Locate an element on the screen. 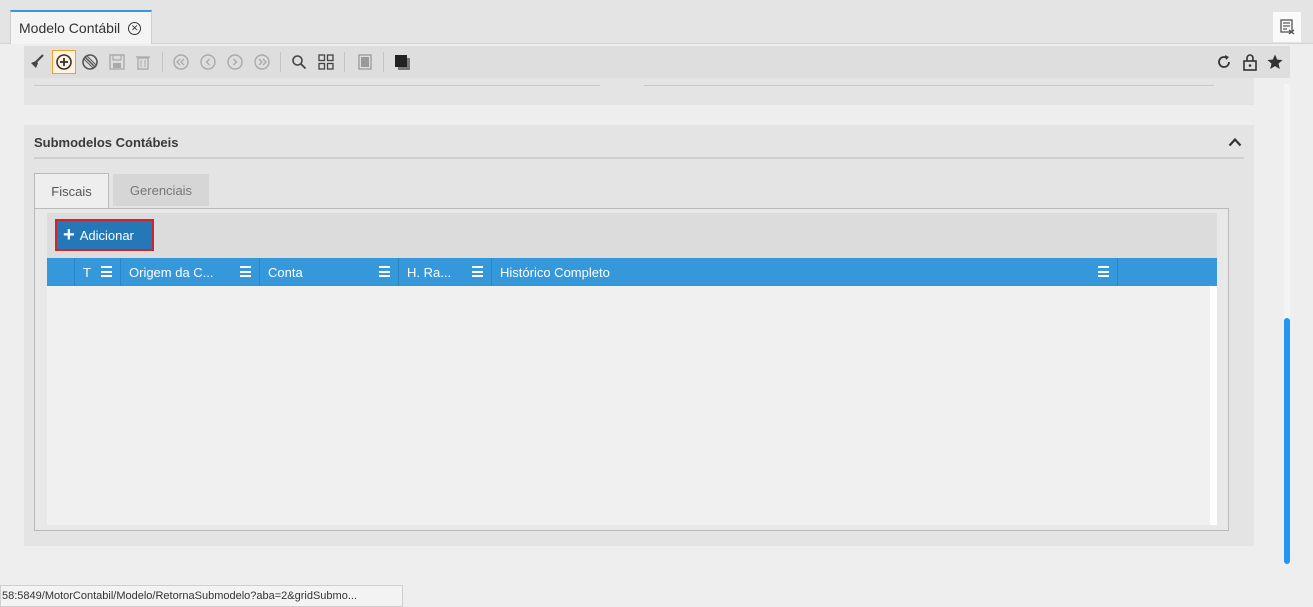 The width and height of the screenshot is (1313, 607). trash-icon is located at coordinates (143, 62).